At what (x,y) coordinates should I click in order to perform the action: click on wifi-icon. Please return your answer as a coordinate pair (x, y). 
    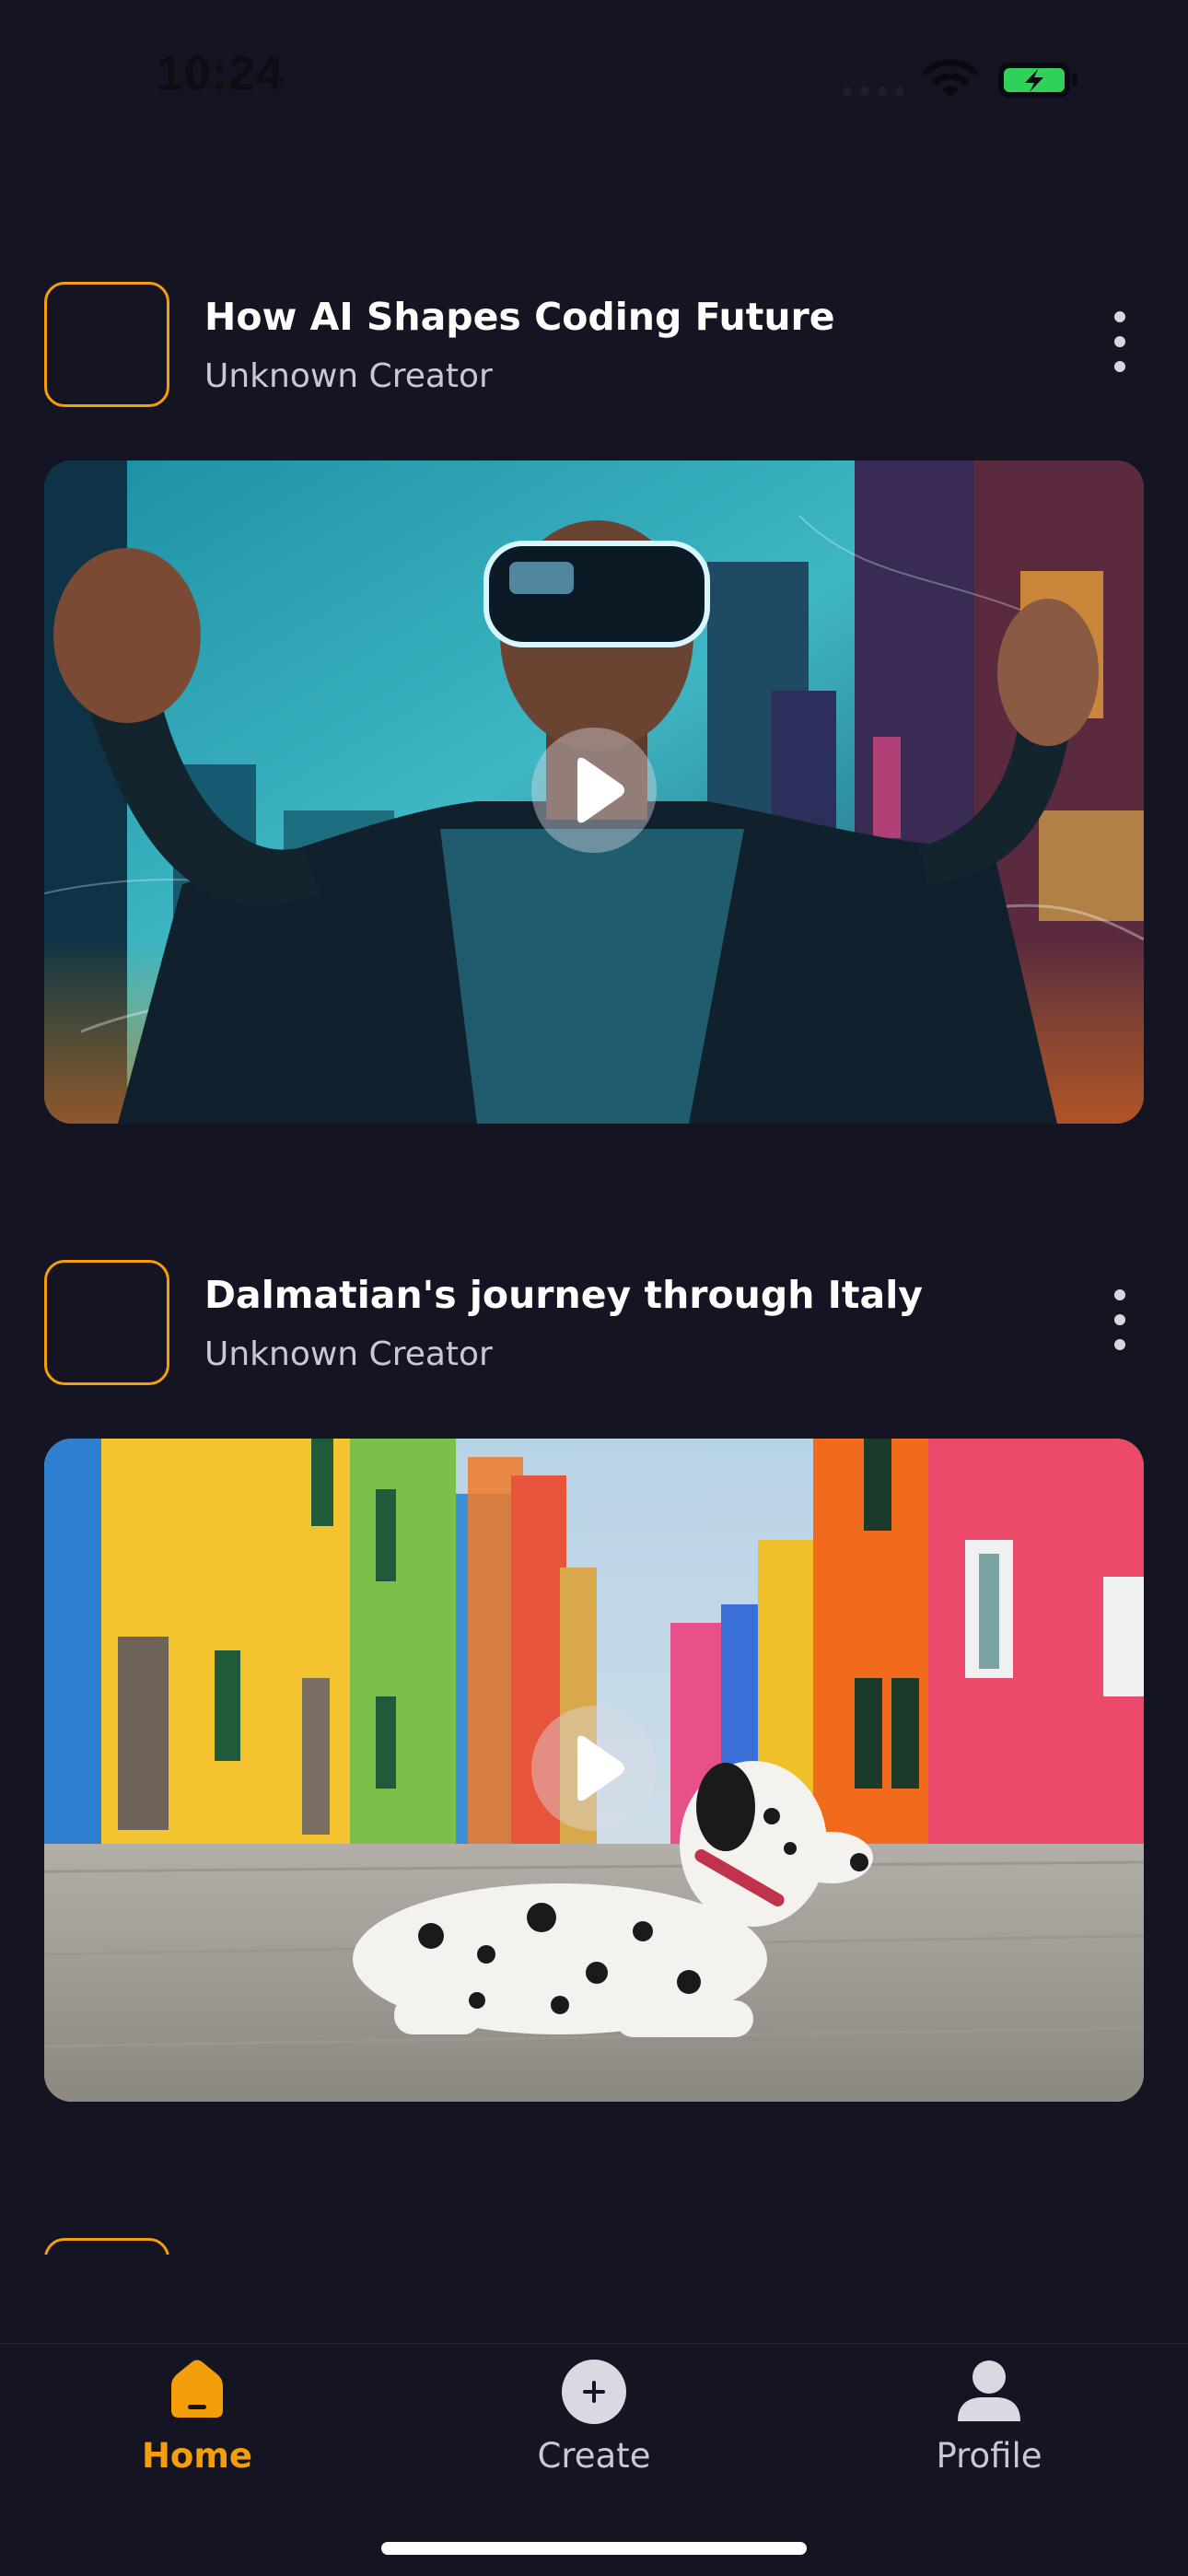
    Looking at the image, I should click on (951, 78).